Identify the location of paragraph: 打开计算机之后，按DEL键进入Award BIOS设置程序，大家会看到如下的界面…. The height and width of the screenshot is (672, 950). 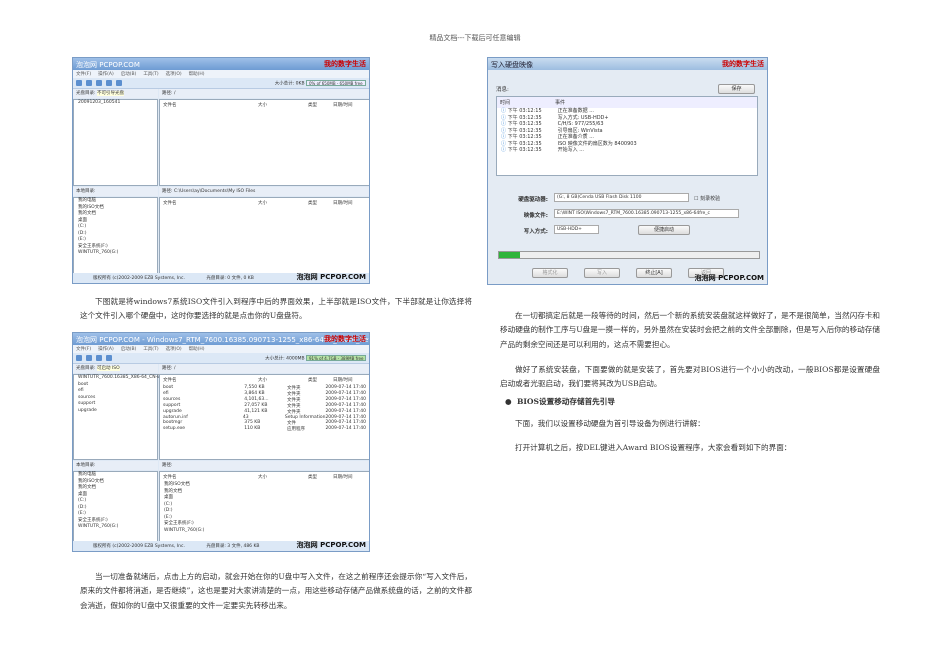
(653, 447).